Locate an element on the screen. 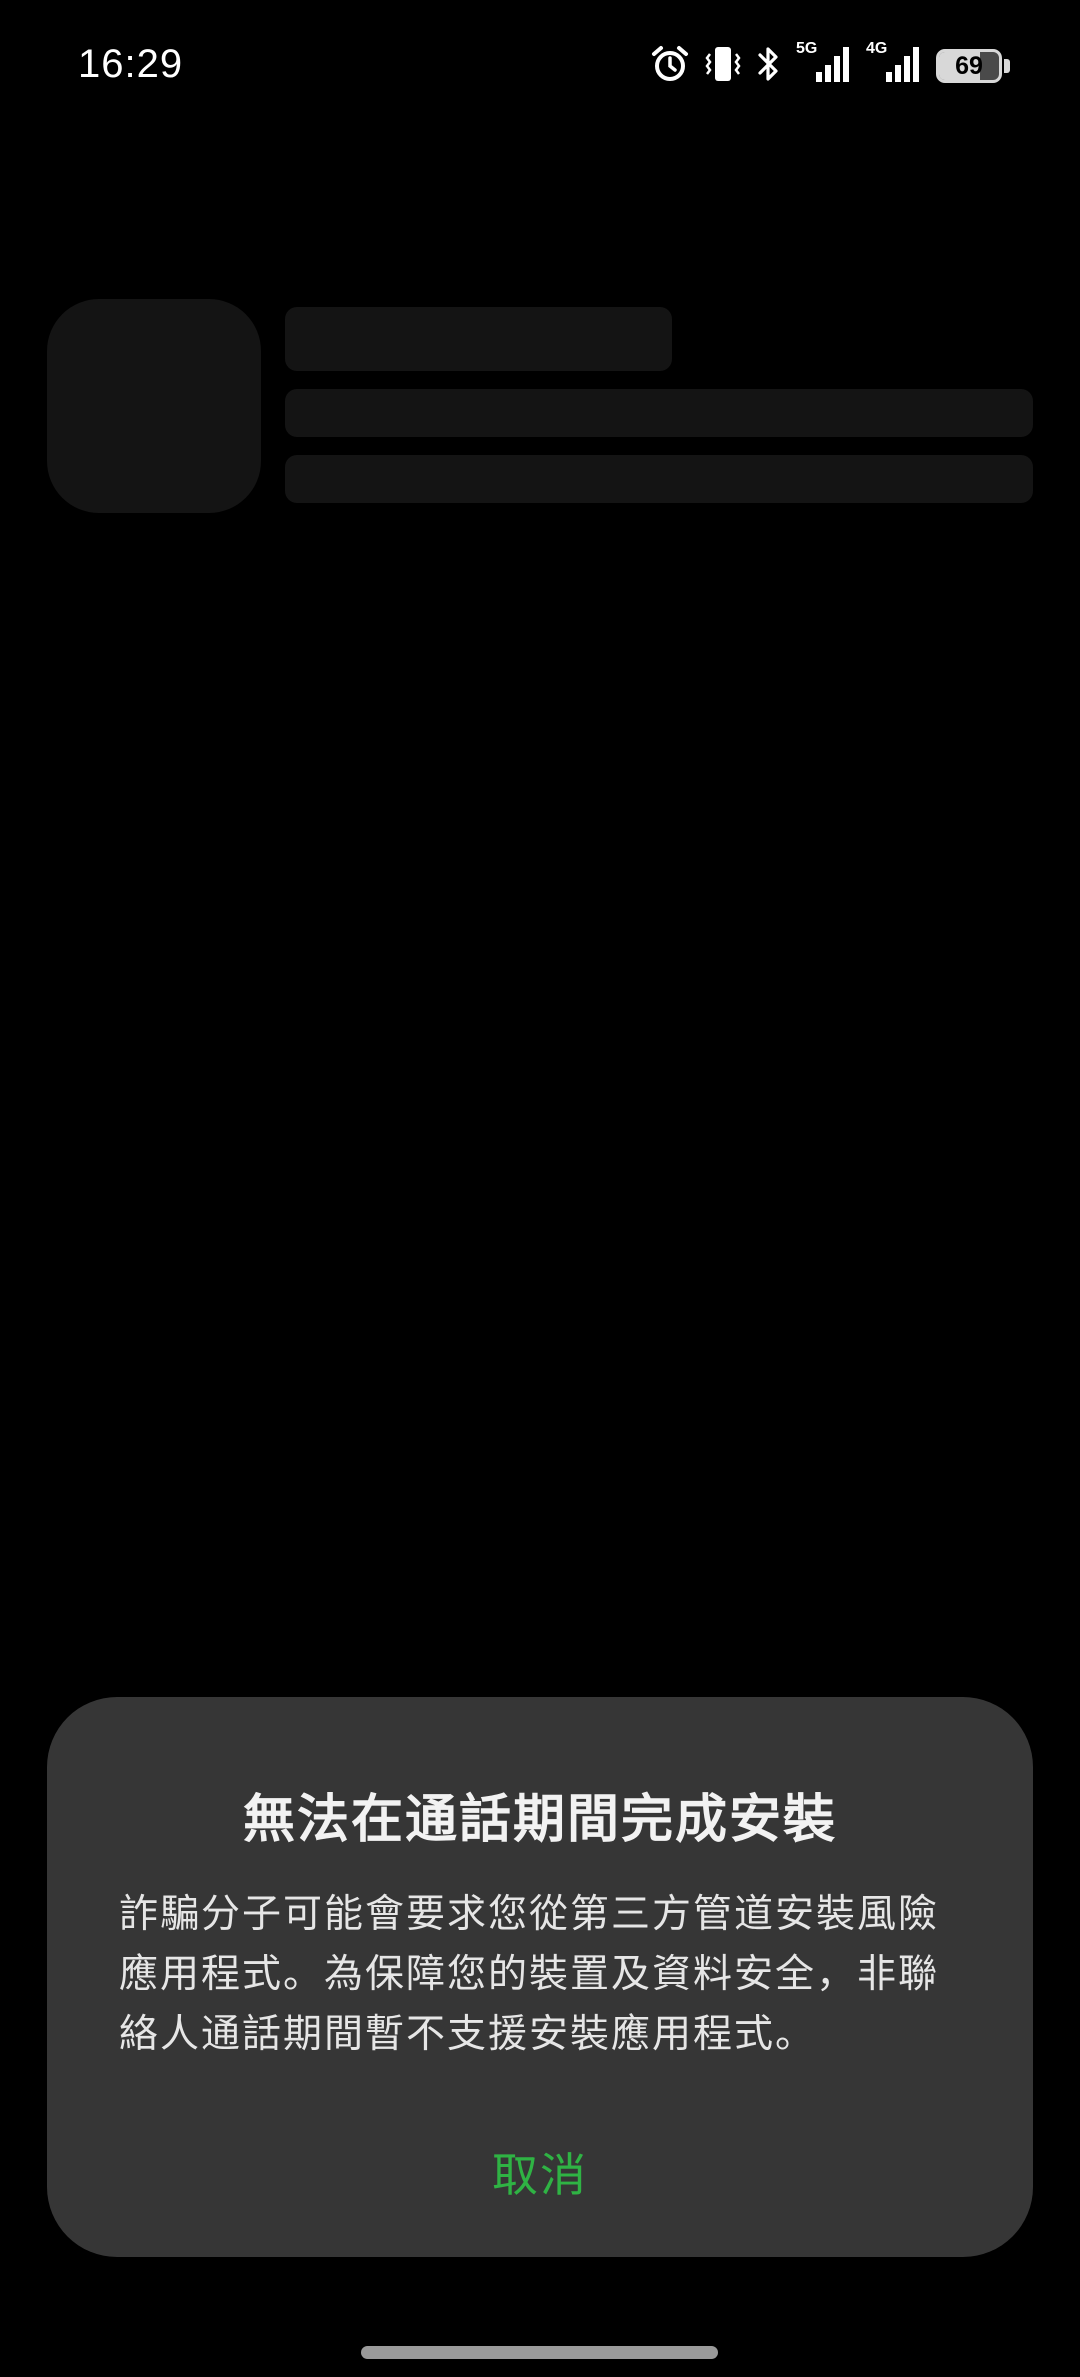  battery-icon: 69 is located at coordinates (973, 66).